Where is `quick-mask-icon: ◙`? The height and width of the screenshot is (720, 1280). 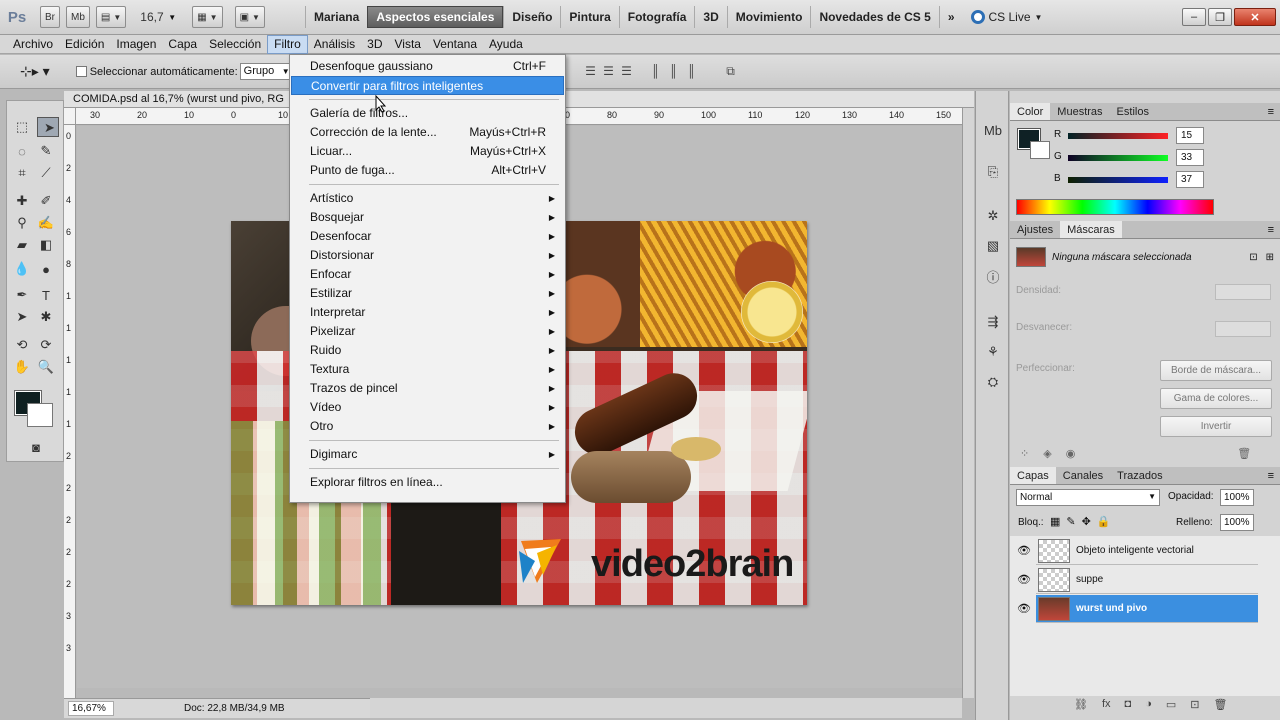
quick-mask-icon: ◙ is located at coordinates (36, 447).